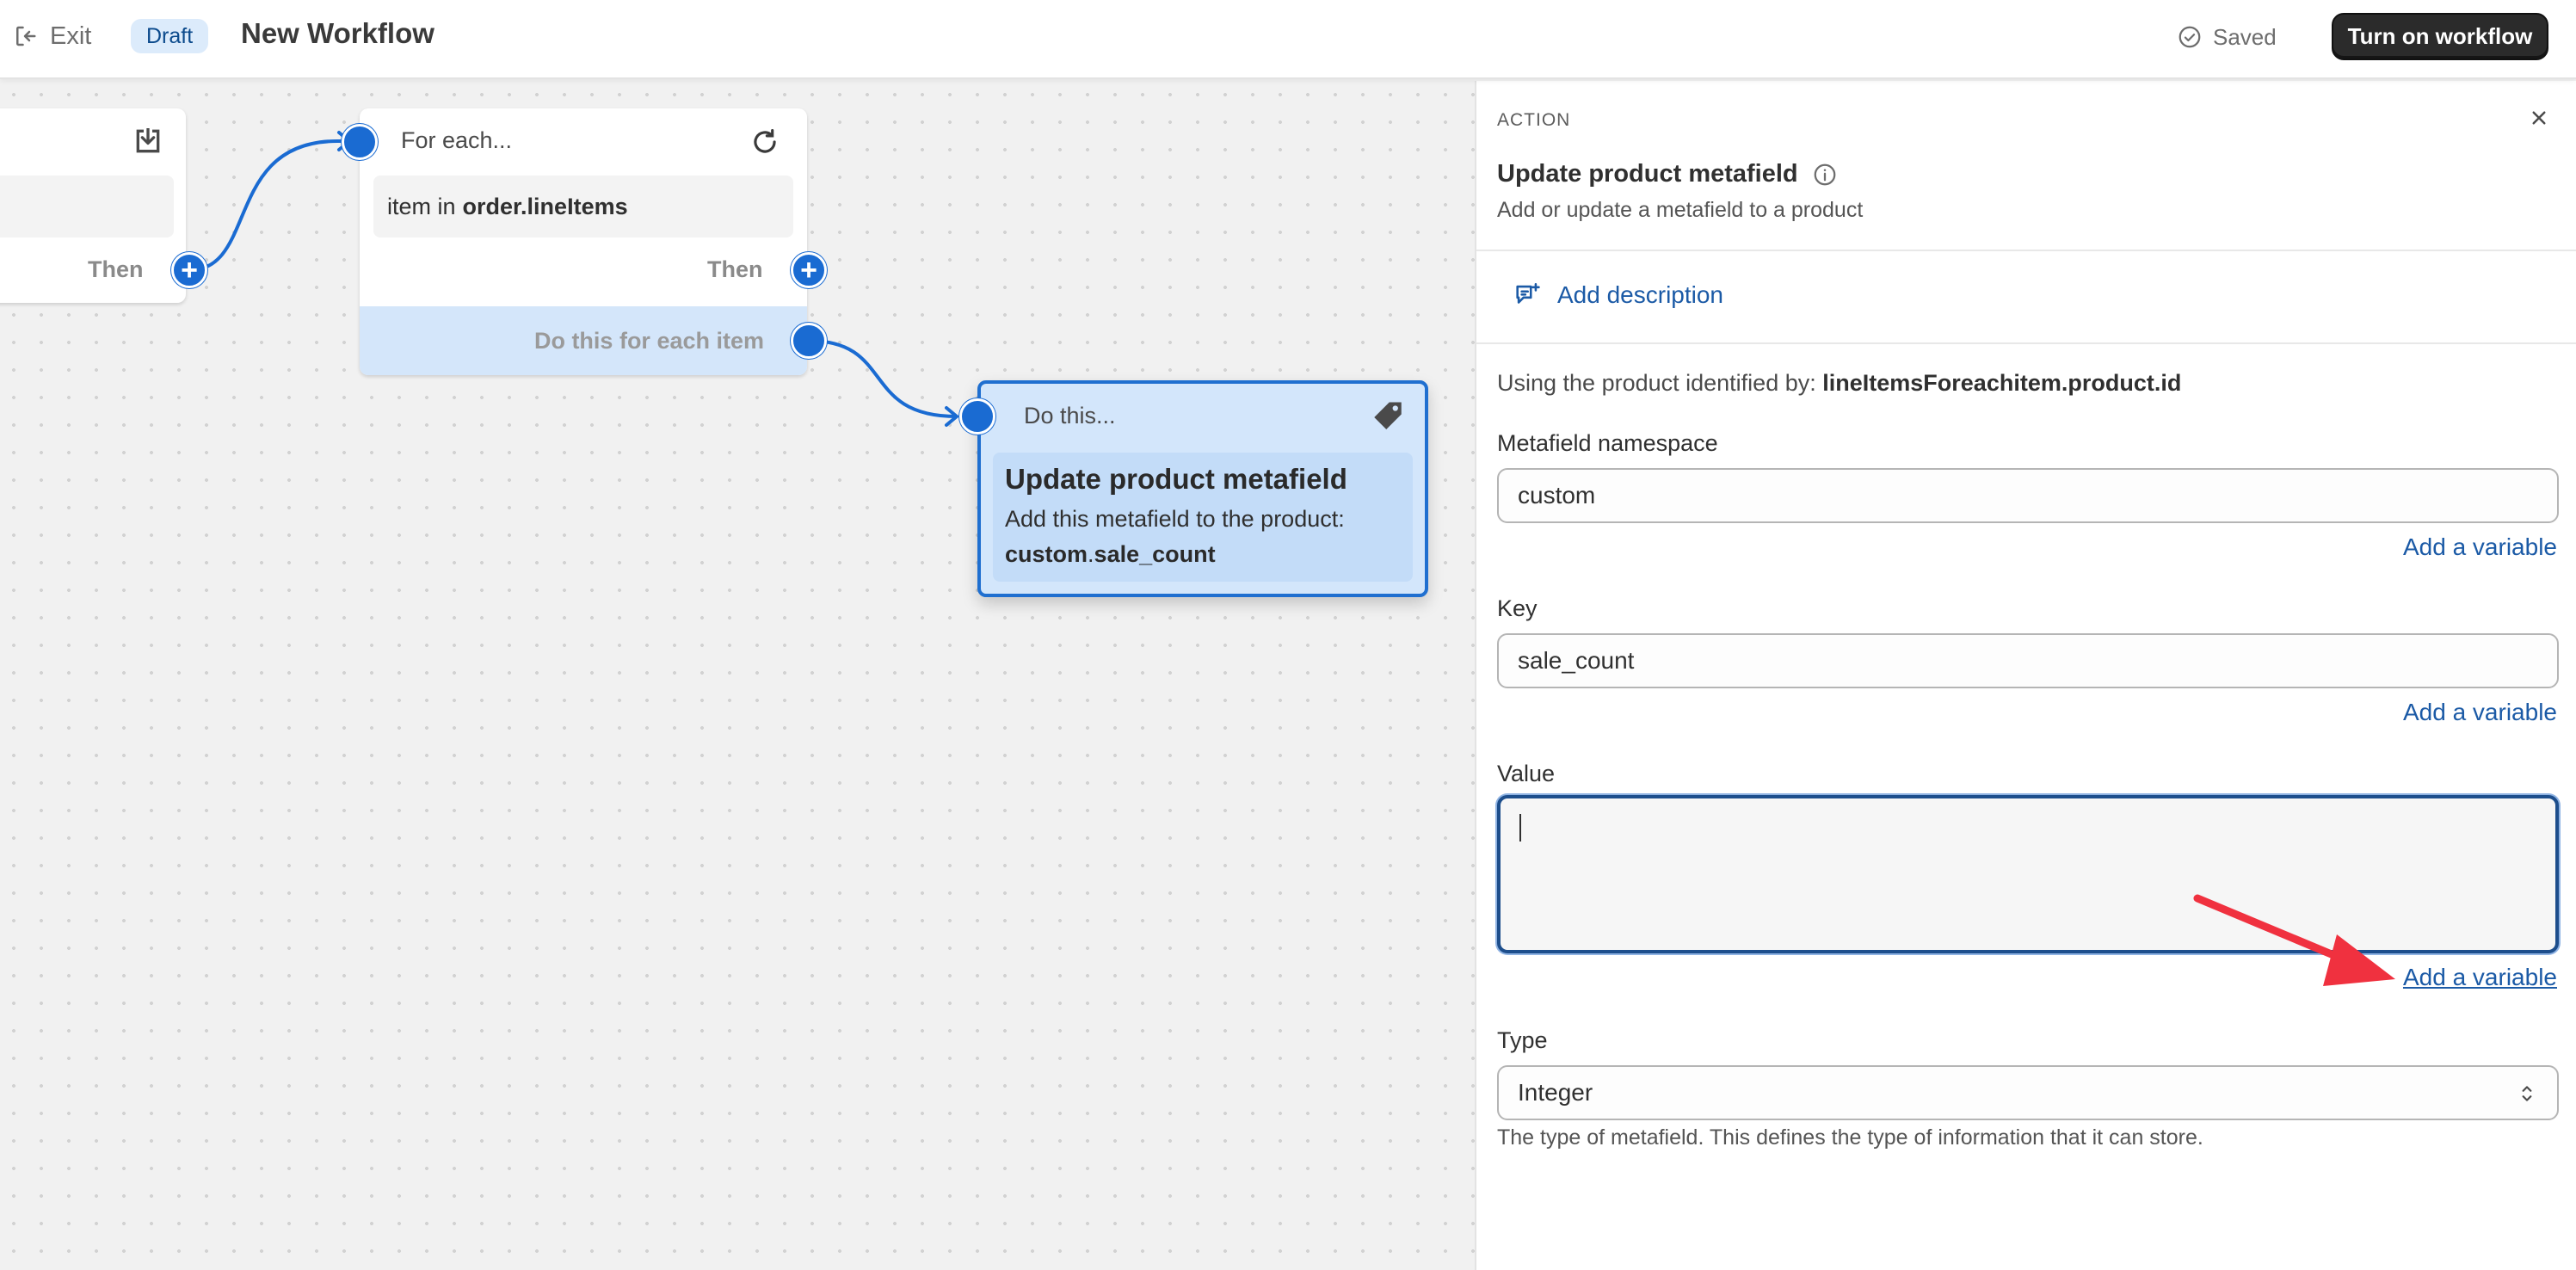  Describe the element at coordinates (809, 341) in the screenshot. I see `foreach-each-output-port` at that location.